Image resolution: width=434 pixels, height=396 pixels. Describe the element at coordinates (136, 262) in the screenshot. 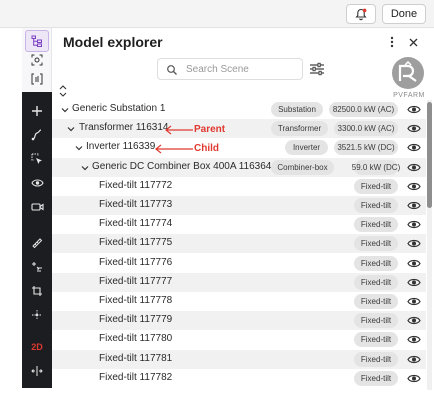

I see `row-label: Fixed-tilt 117776` at that location.